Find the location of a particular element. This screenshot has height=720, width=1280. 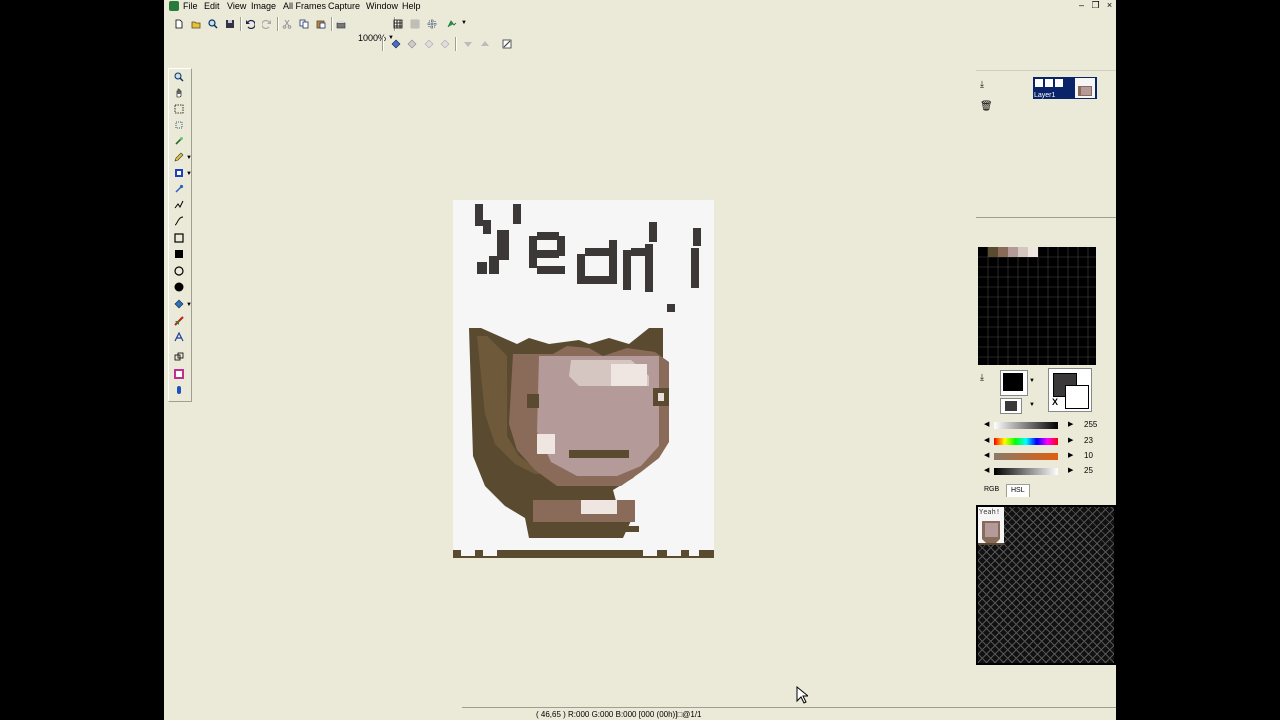

frames-panel: Yeah! is located at coordinates (1046, 585).